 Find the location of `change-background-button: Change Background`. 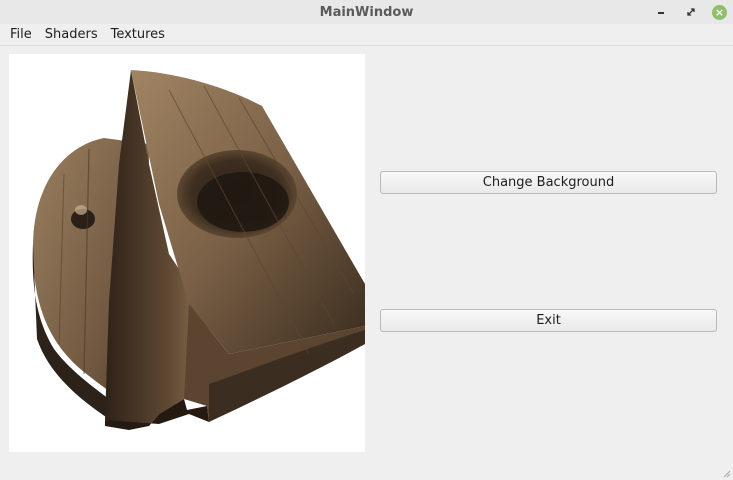

change-background-button: Change Background is located at coordinates (548, 182).